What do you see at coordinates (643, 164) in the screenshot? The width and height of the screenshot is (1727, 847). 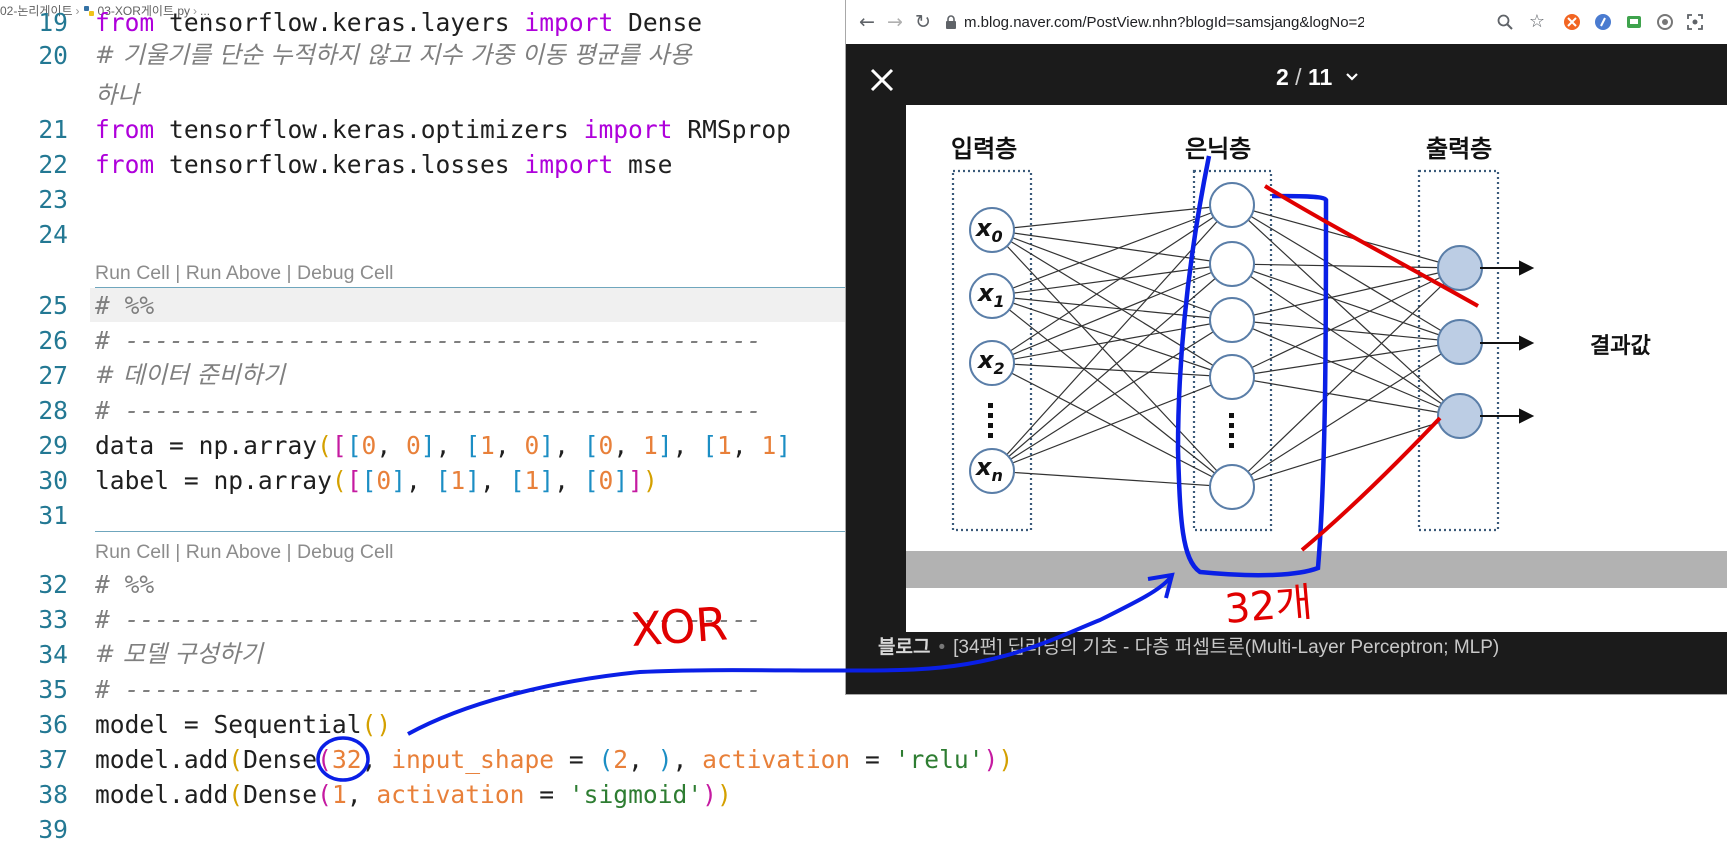 I see `code-text: mse` at bounding box center [643, 164].